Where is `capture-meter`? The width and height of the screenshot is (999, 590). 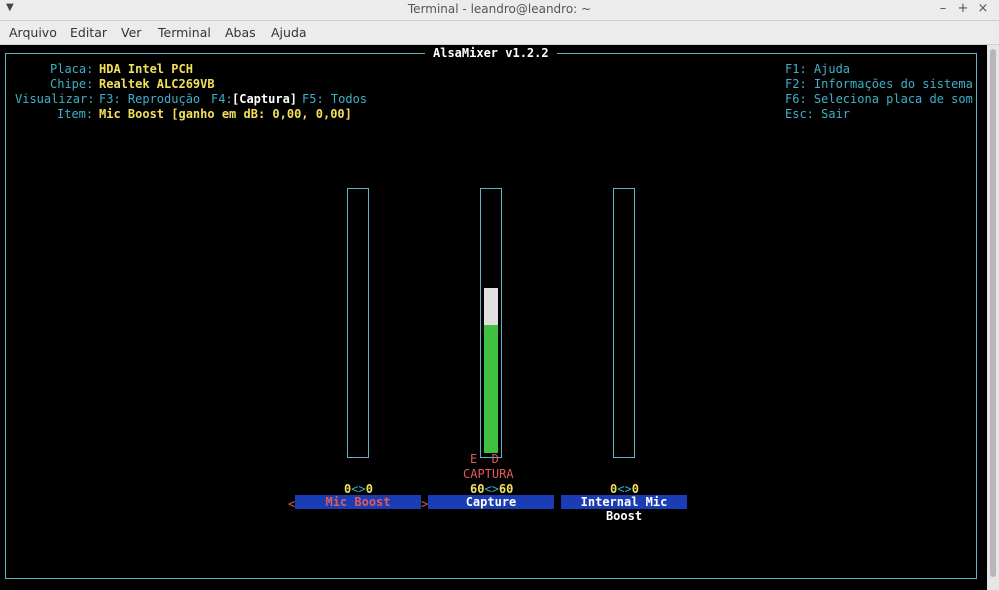 capture-meter is located at coordinates (491, 323).